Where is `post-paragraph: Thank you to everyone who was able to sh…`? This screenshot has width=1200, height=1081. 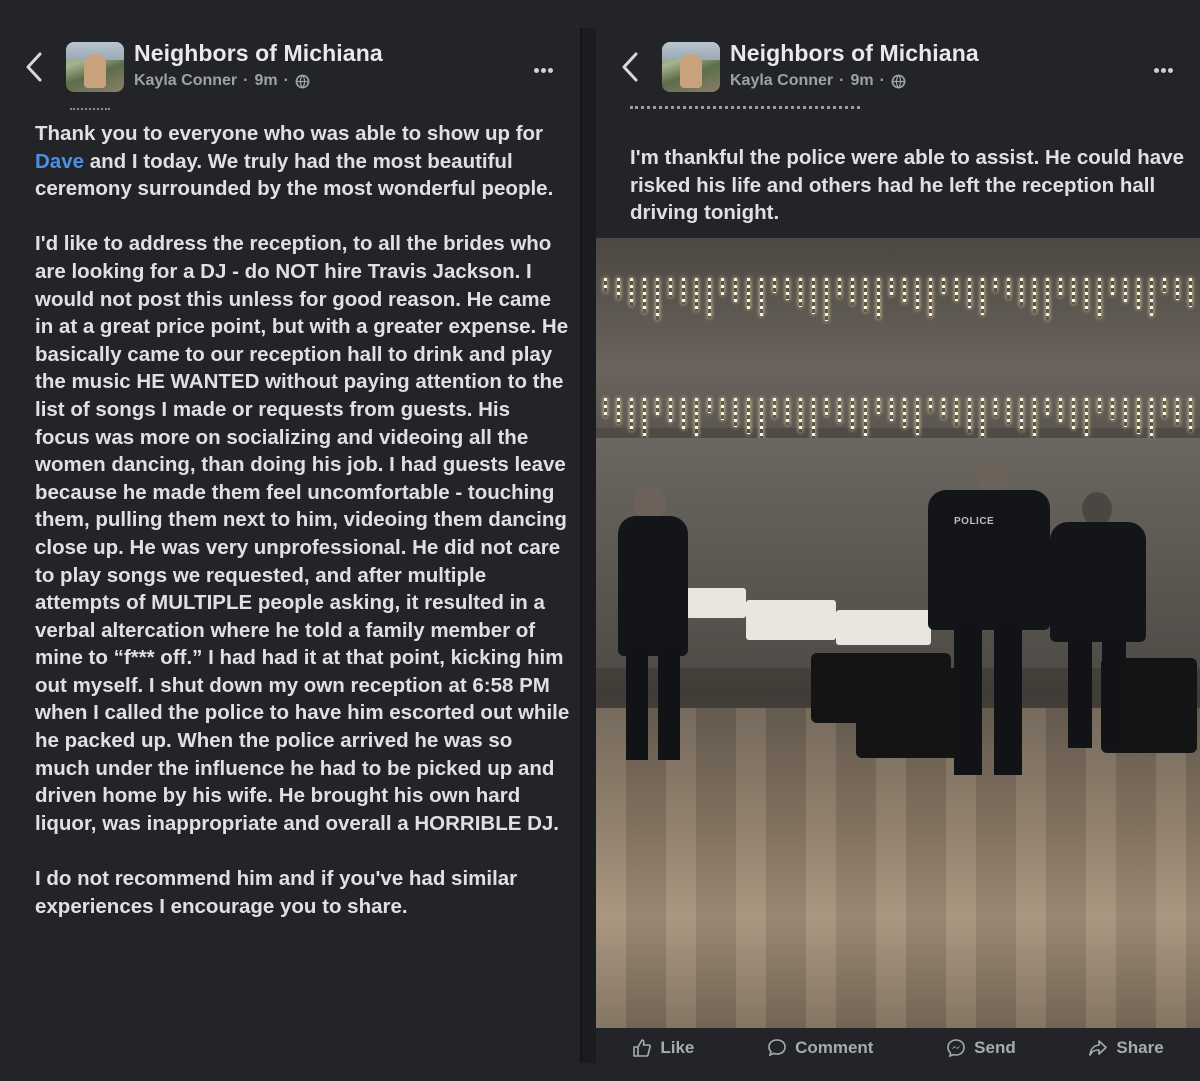
post-paragraph: Thank you to everyone who was able to sh… is located at coordinates (294, 161).